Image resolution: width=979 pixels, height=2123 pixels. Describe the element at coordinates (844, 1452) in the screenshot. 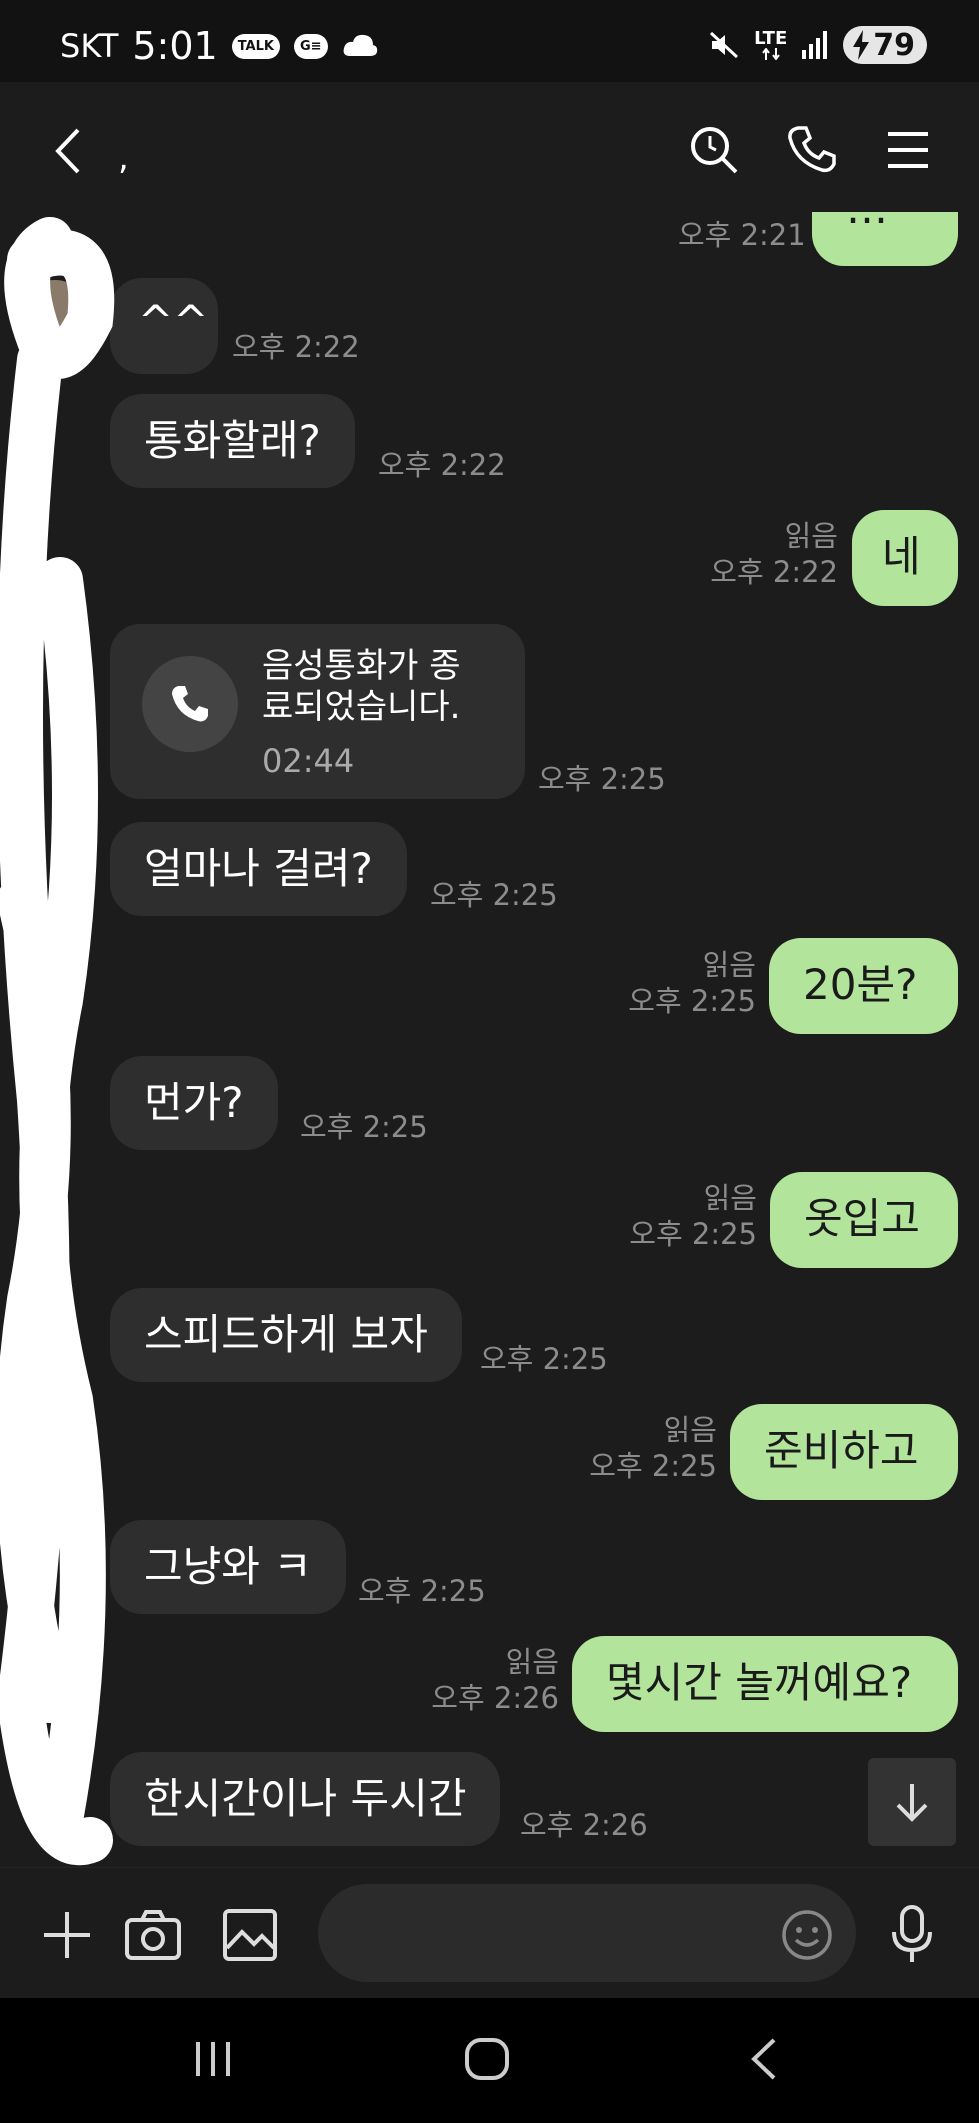

I see `message-bubble-outgoing: 준비하고` at that location.